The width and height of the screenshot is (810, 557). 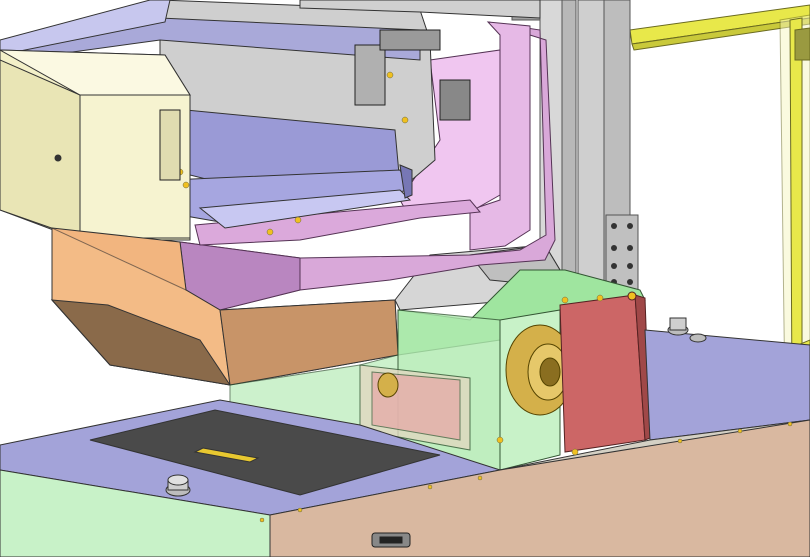 What do you see at coordinates (605, 372) in the screenshot?
I see `red-panel` at bounding box center [605, 372].